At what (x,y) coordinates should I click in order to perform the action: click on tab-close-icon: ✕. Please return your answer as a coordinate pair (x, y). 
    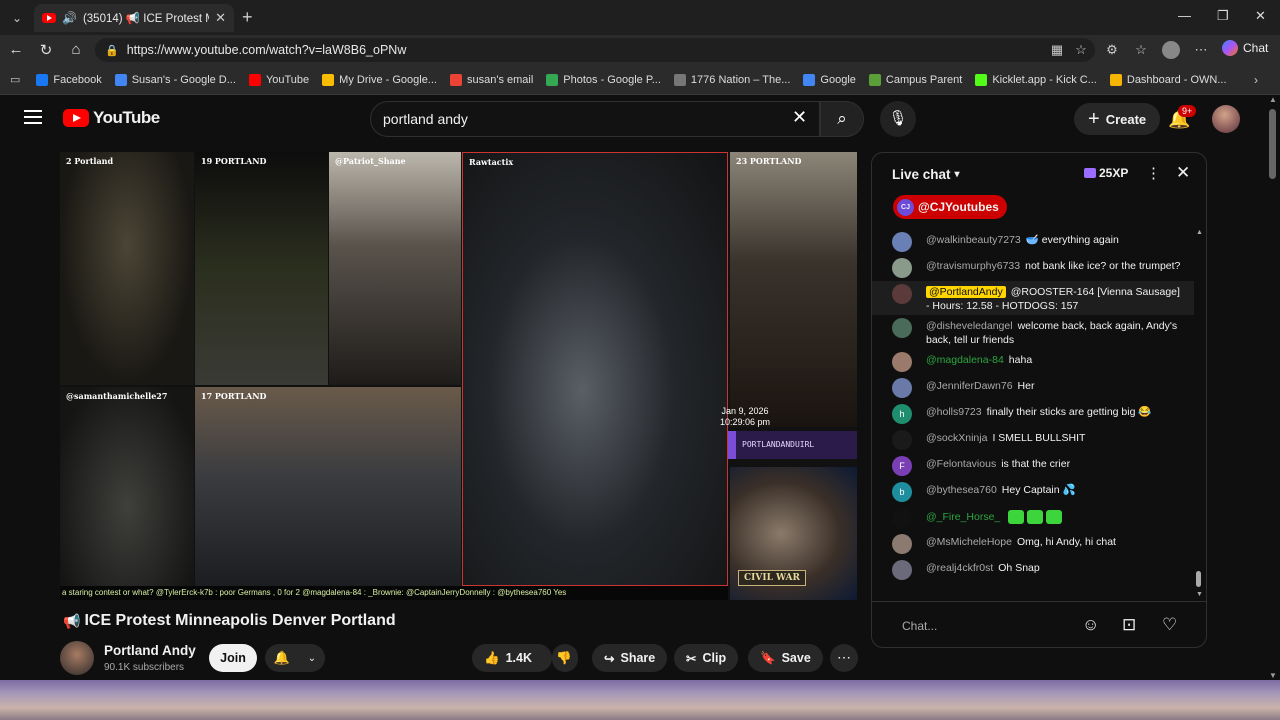
    Looking at the image, I should click on (220, 18).